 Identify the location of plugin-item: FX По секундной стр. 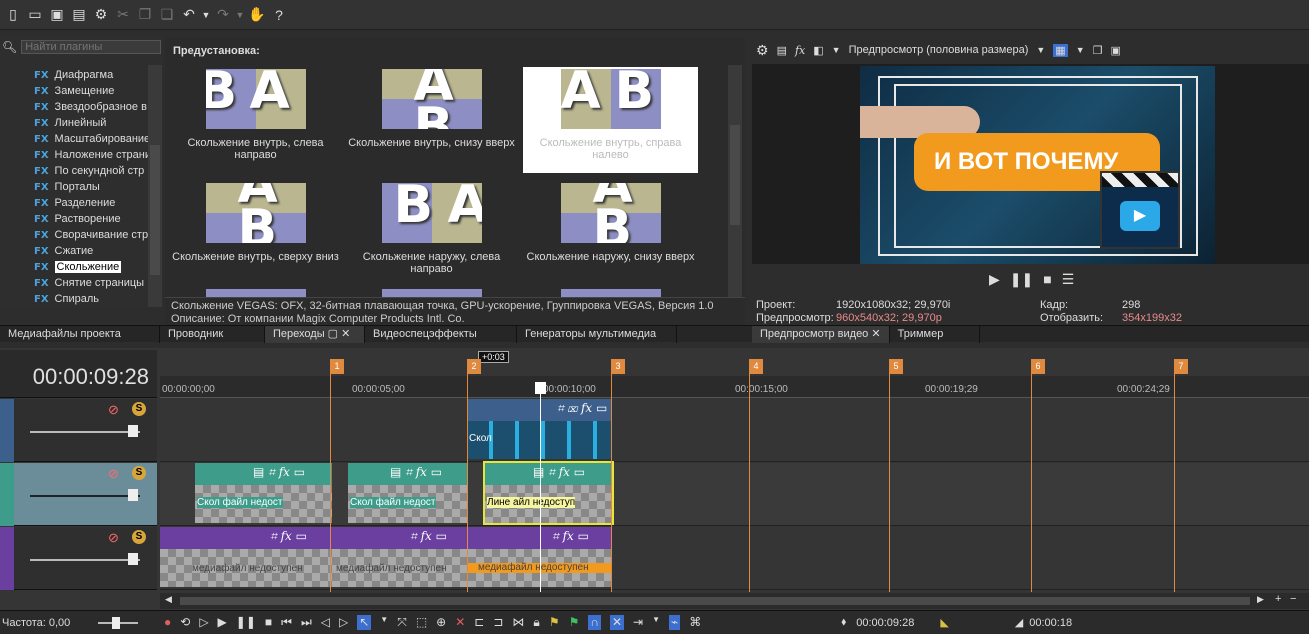
(74, 171).